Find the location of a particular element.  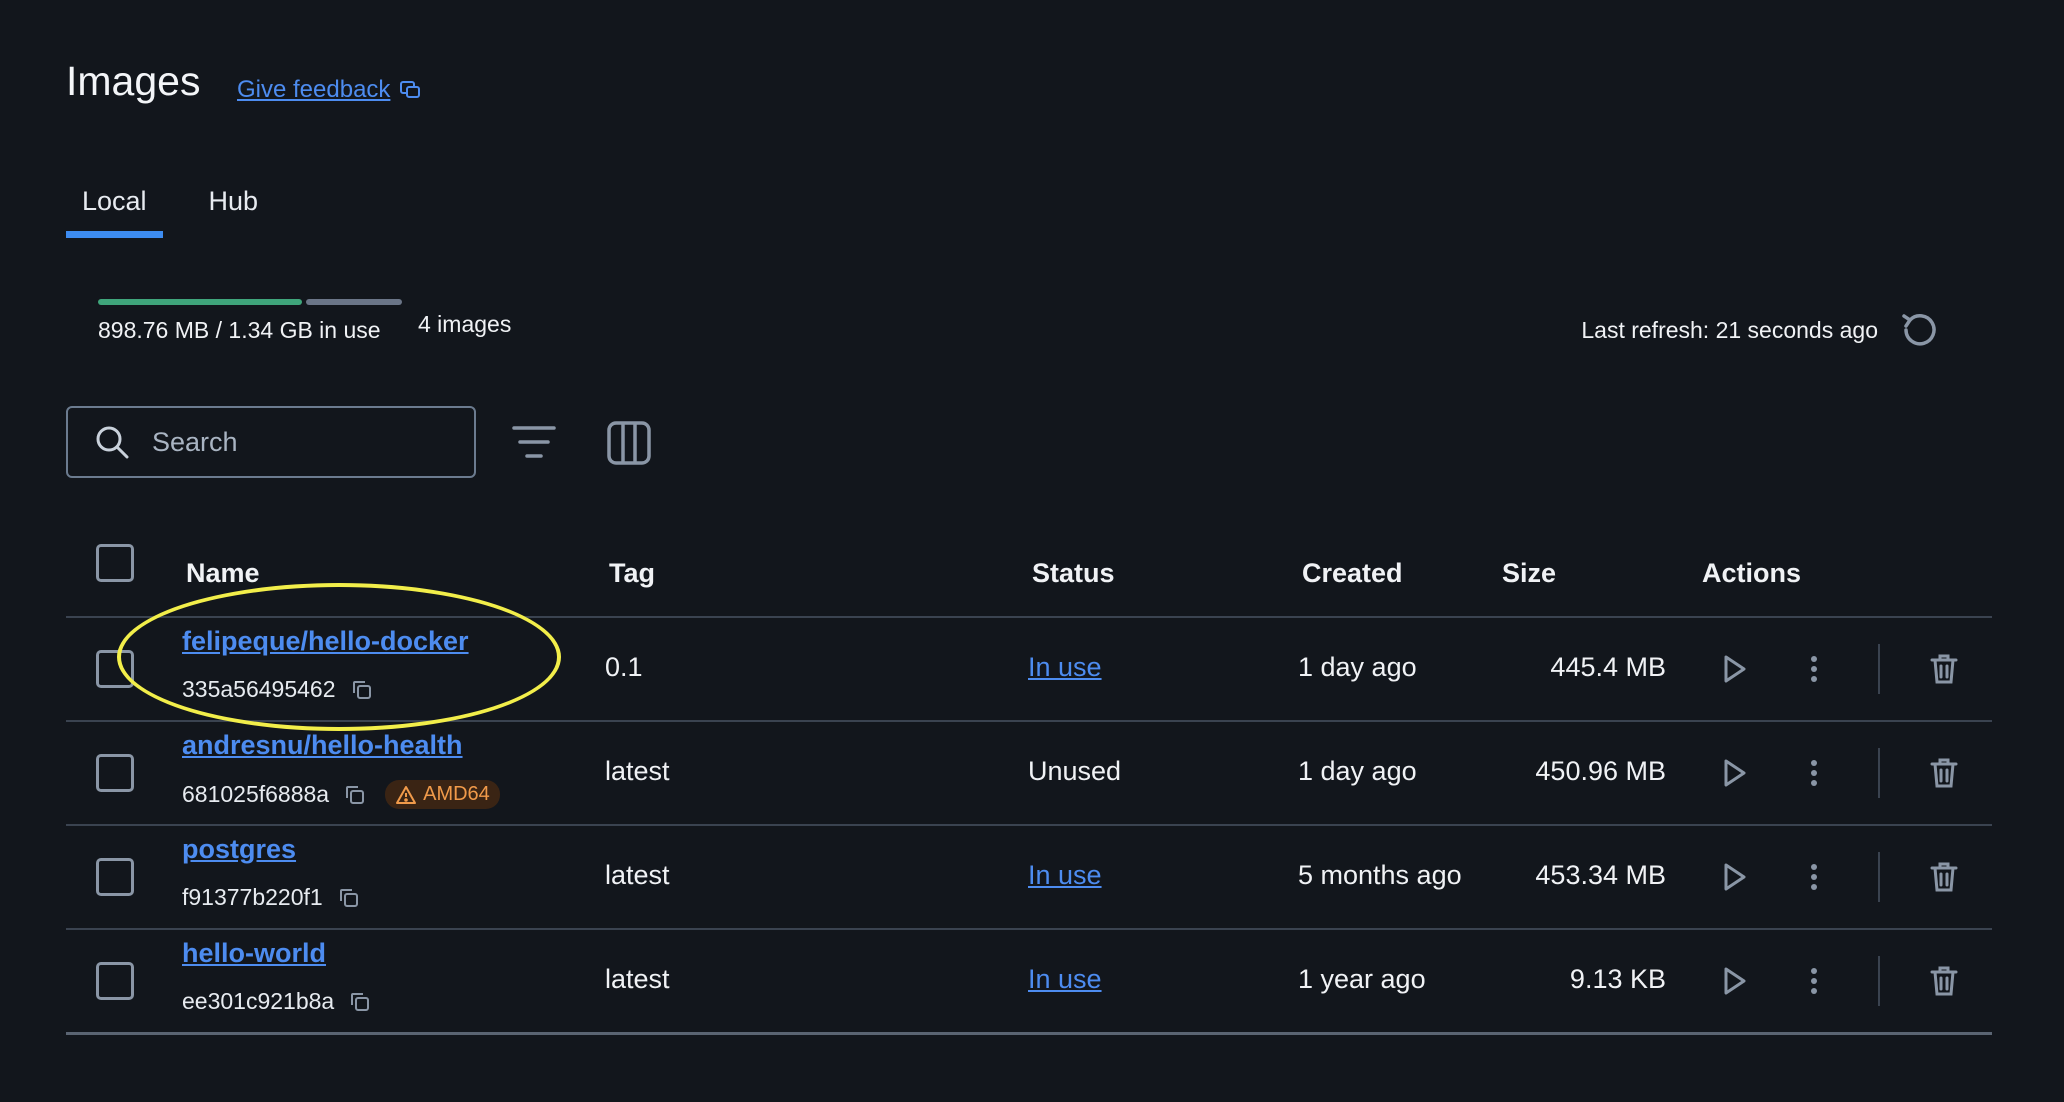

tab-hub: Hub is located at coordinates (234, 210).